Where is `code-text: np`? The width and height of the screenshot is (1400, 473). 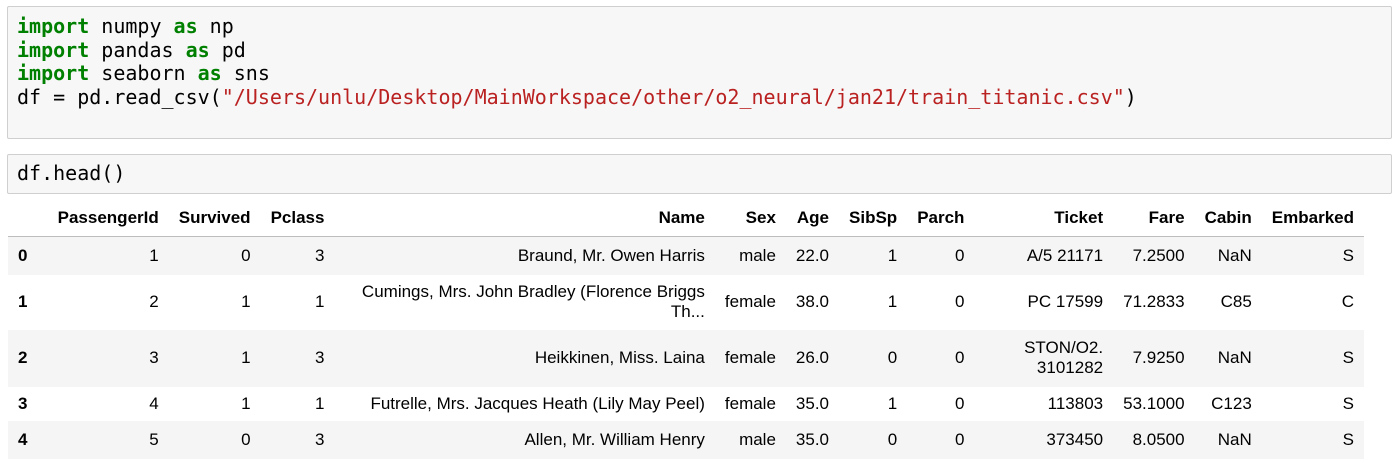
code-text: np is located at coordinates (215, 26).